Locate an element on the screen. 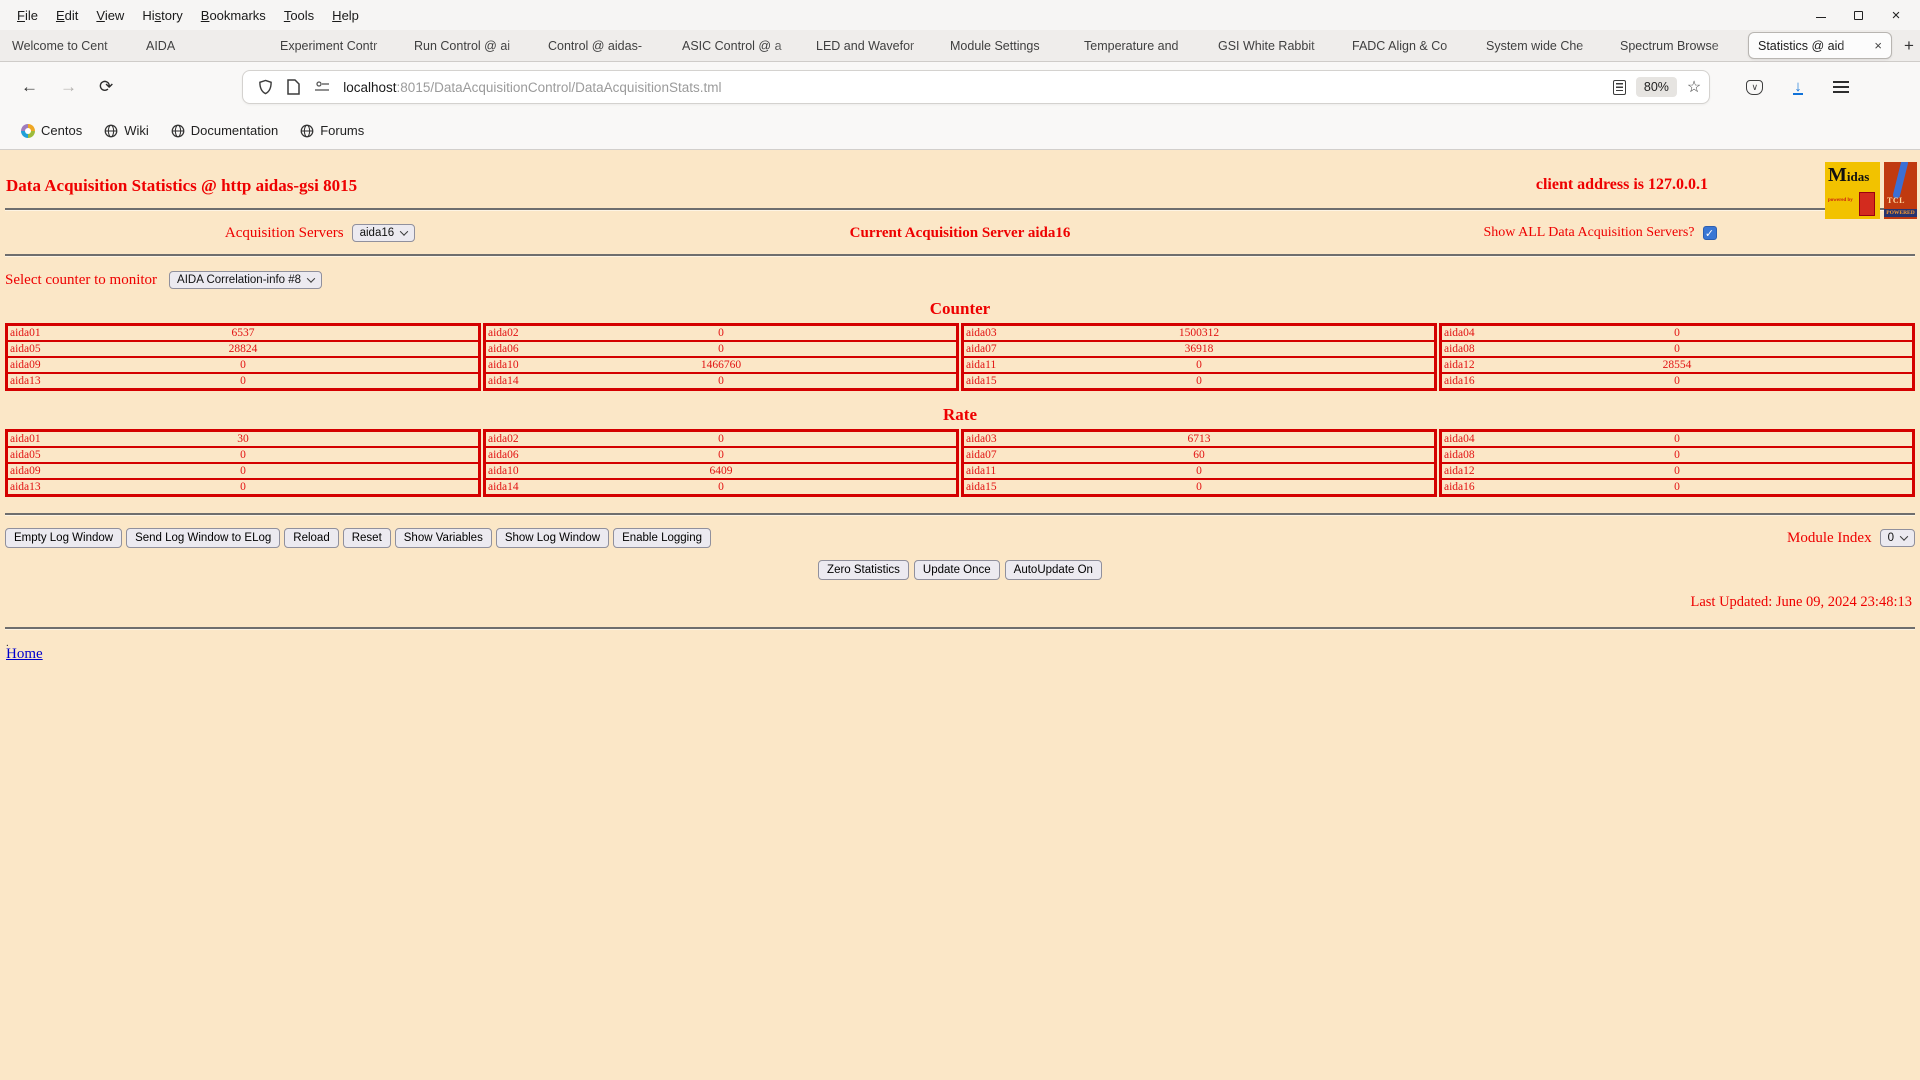 Image resolution: width=1920 pixels, height=1080 pixels. maximize-icon is located at coordinates (1858, 15).